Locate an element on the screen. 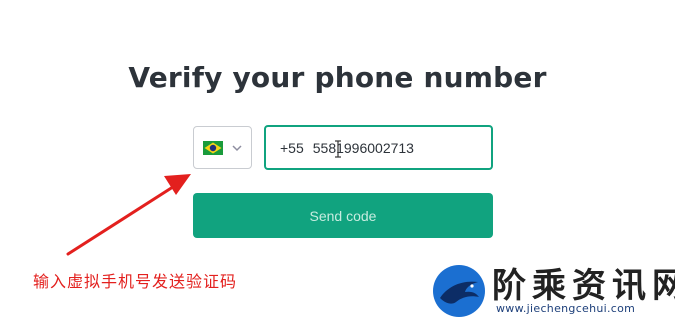 This screenshot has height=323, width=675. text-cursor-icon is located at coordinates (338, 149).